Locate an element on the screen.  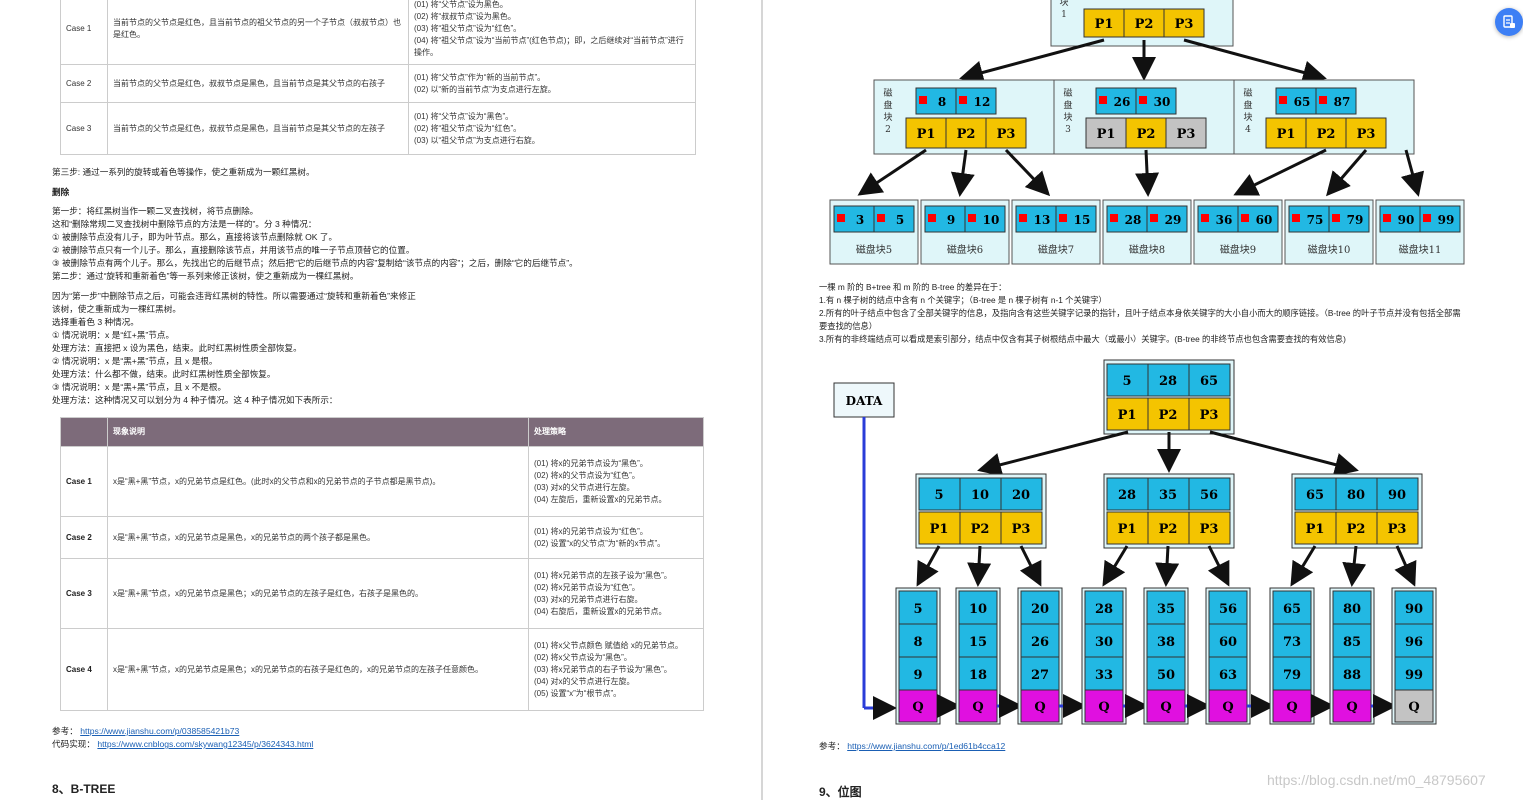
leaf-disk-label: 磁盘块6 is located at coordinates (965, 249).